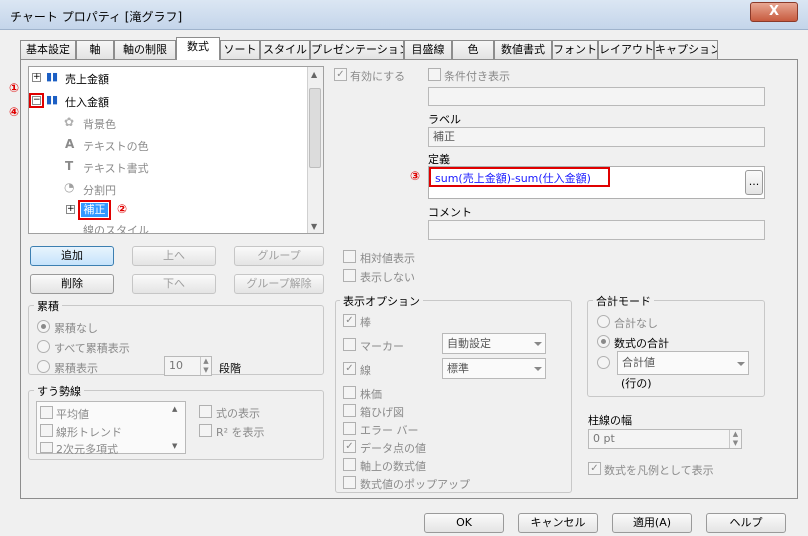 Image resolution: width=808 pixels, height=536 pixels. What do you see at coordinates (603, 321) in the screenshot?
I see `radio-no-total` at bounding box center [603, 321].